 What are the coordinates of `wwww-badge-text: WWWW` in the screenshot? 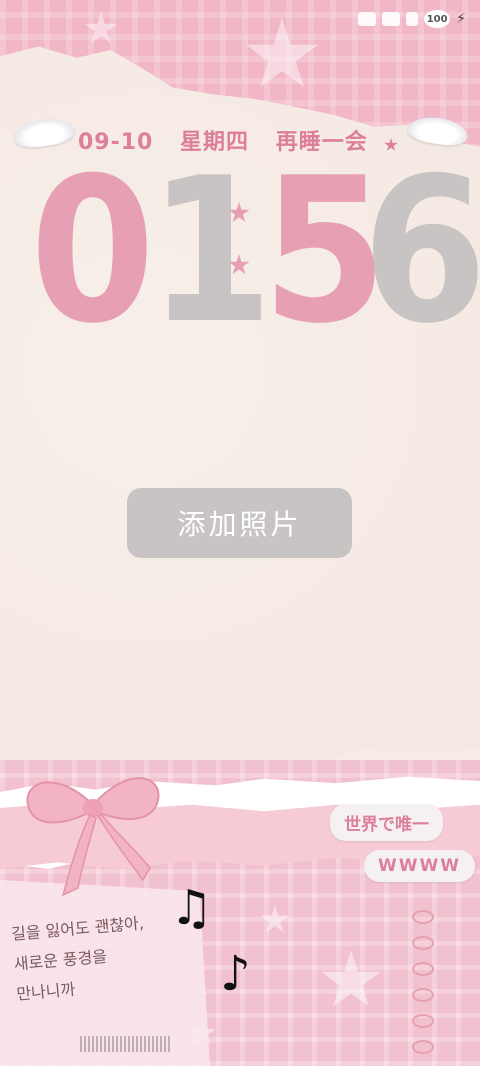 It's located at (420, 866).